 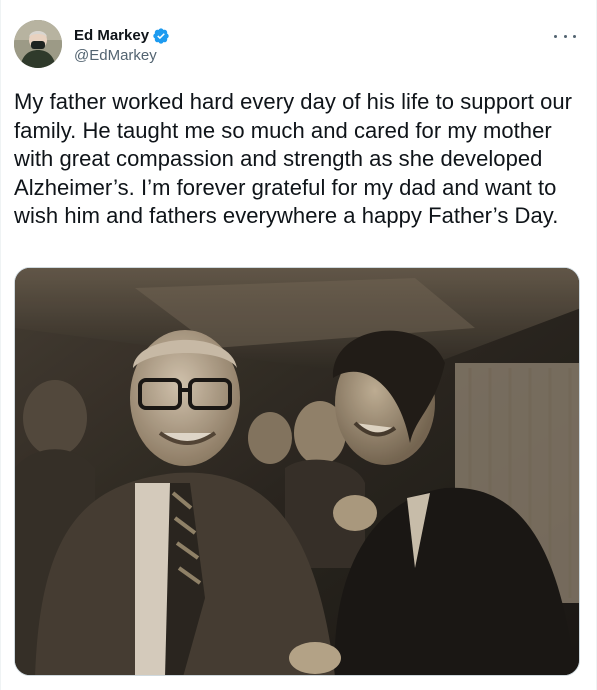 What do you see at coordinates (161, 36) in the screenshot?
I see `verified-badge-icon` at bounding box center [161, 36].